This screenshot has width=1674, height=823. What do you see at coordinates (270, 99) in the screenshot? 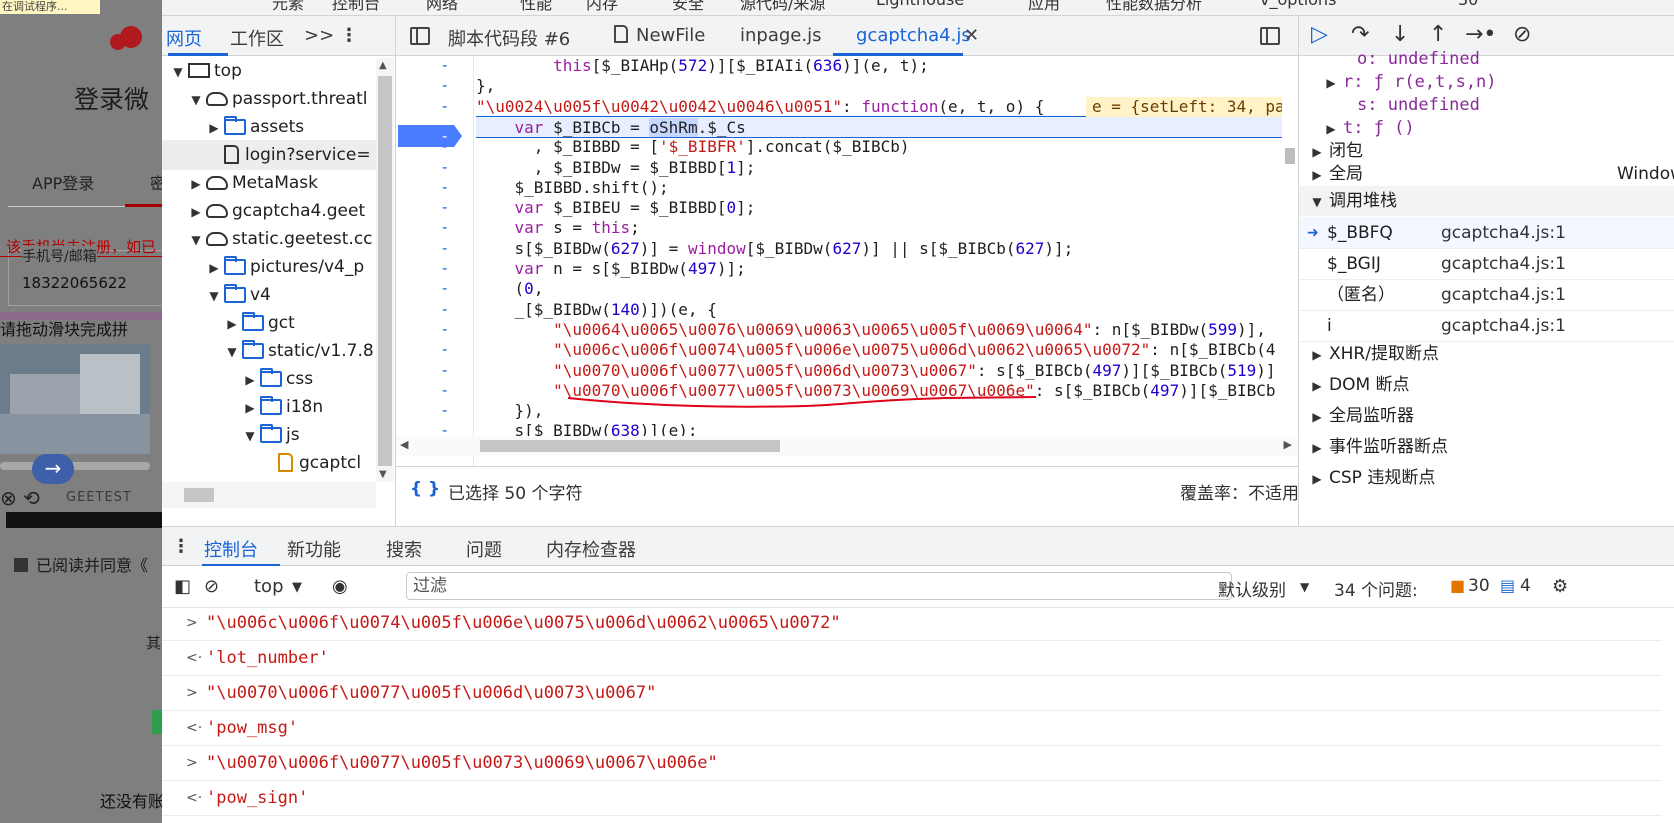
I see `tree-item: ▼ passport.threatl` at bounding box center [270, 99].